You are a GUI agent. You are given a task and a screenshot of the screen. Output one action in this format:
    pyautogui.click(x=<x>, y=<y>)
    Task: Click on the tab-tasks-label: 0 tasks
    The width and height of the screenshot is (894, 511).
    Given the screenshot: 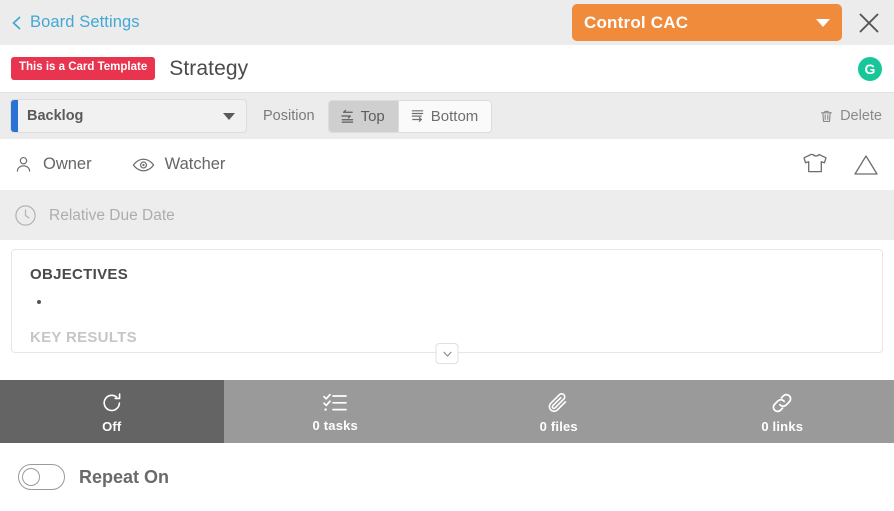 What is the action you would take?
    pyautogui.click(x=335, y=425)
    